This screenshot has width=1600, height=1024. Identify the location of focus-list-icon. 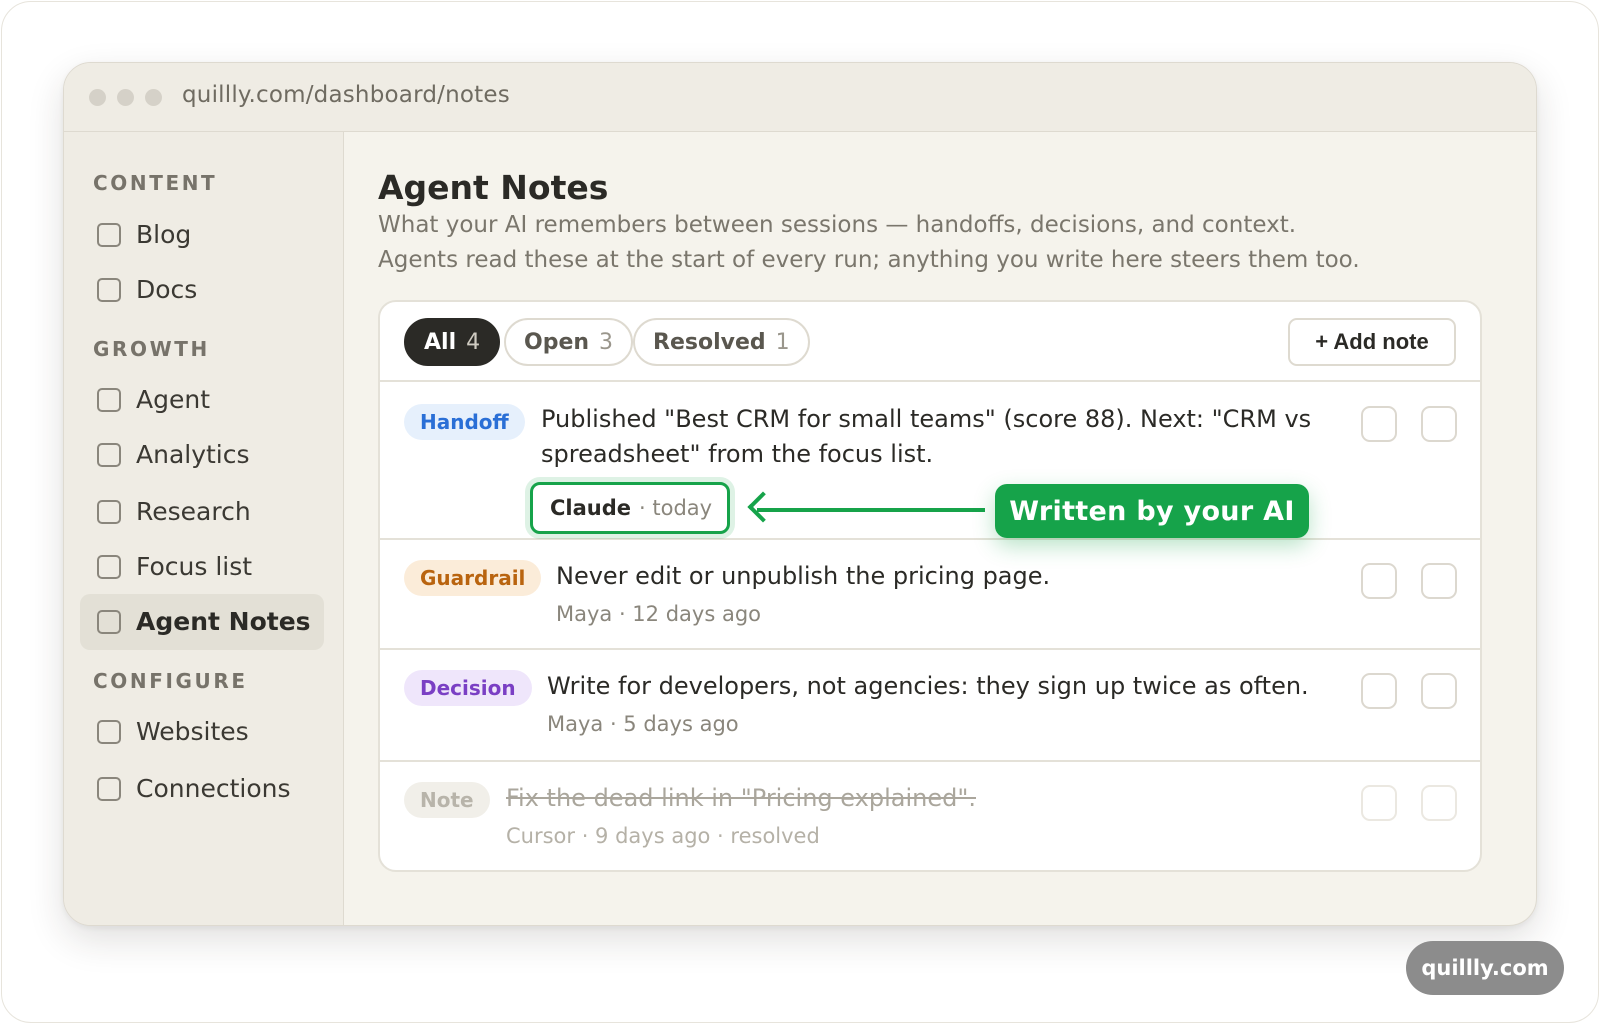
(109, 567).